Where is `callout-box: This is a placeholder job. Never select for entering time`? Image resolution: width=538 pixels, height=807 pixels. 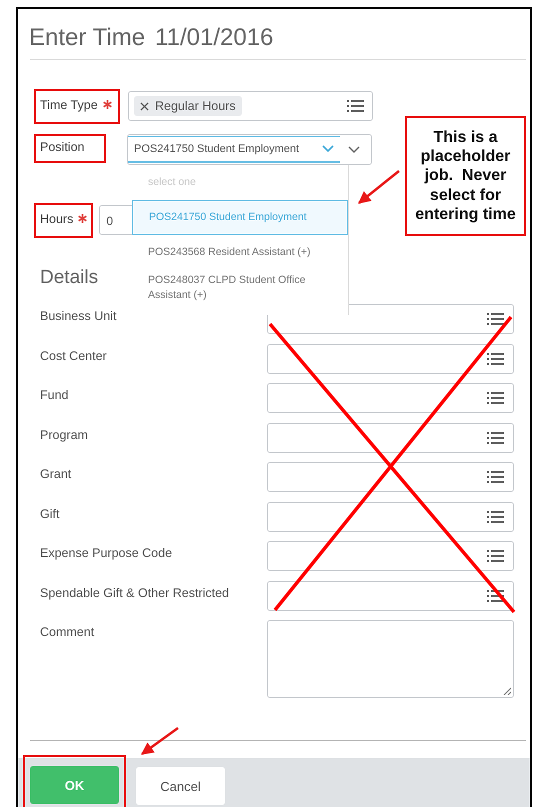 callout-box: This is a placeholder job. Never select for entering time is located at coordinates (465, 176).